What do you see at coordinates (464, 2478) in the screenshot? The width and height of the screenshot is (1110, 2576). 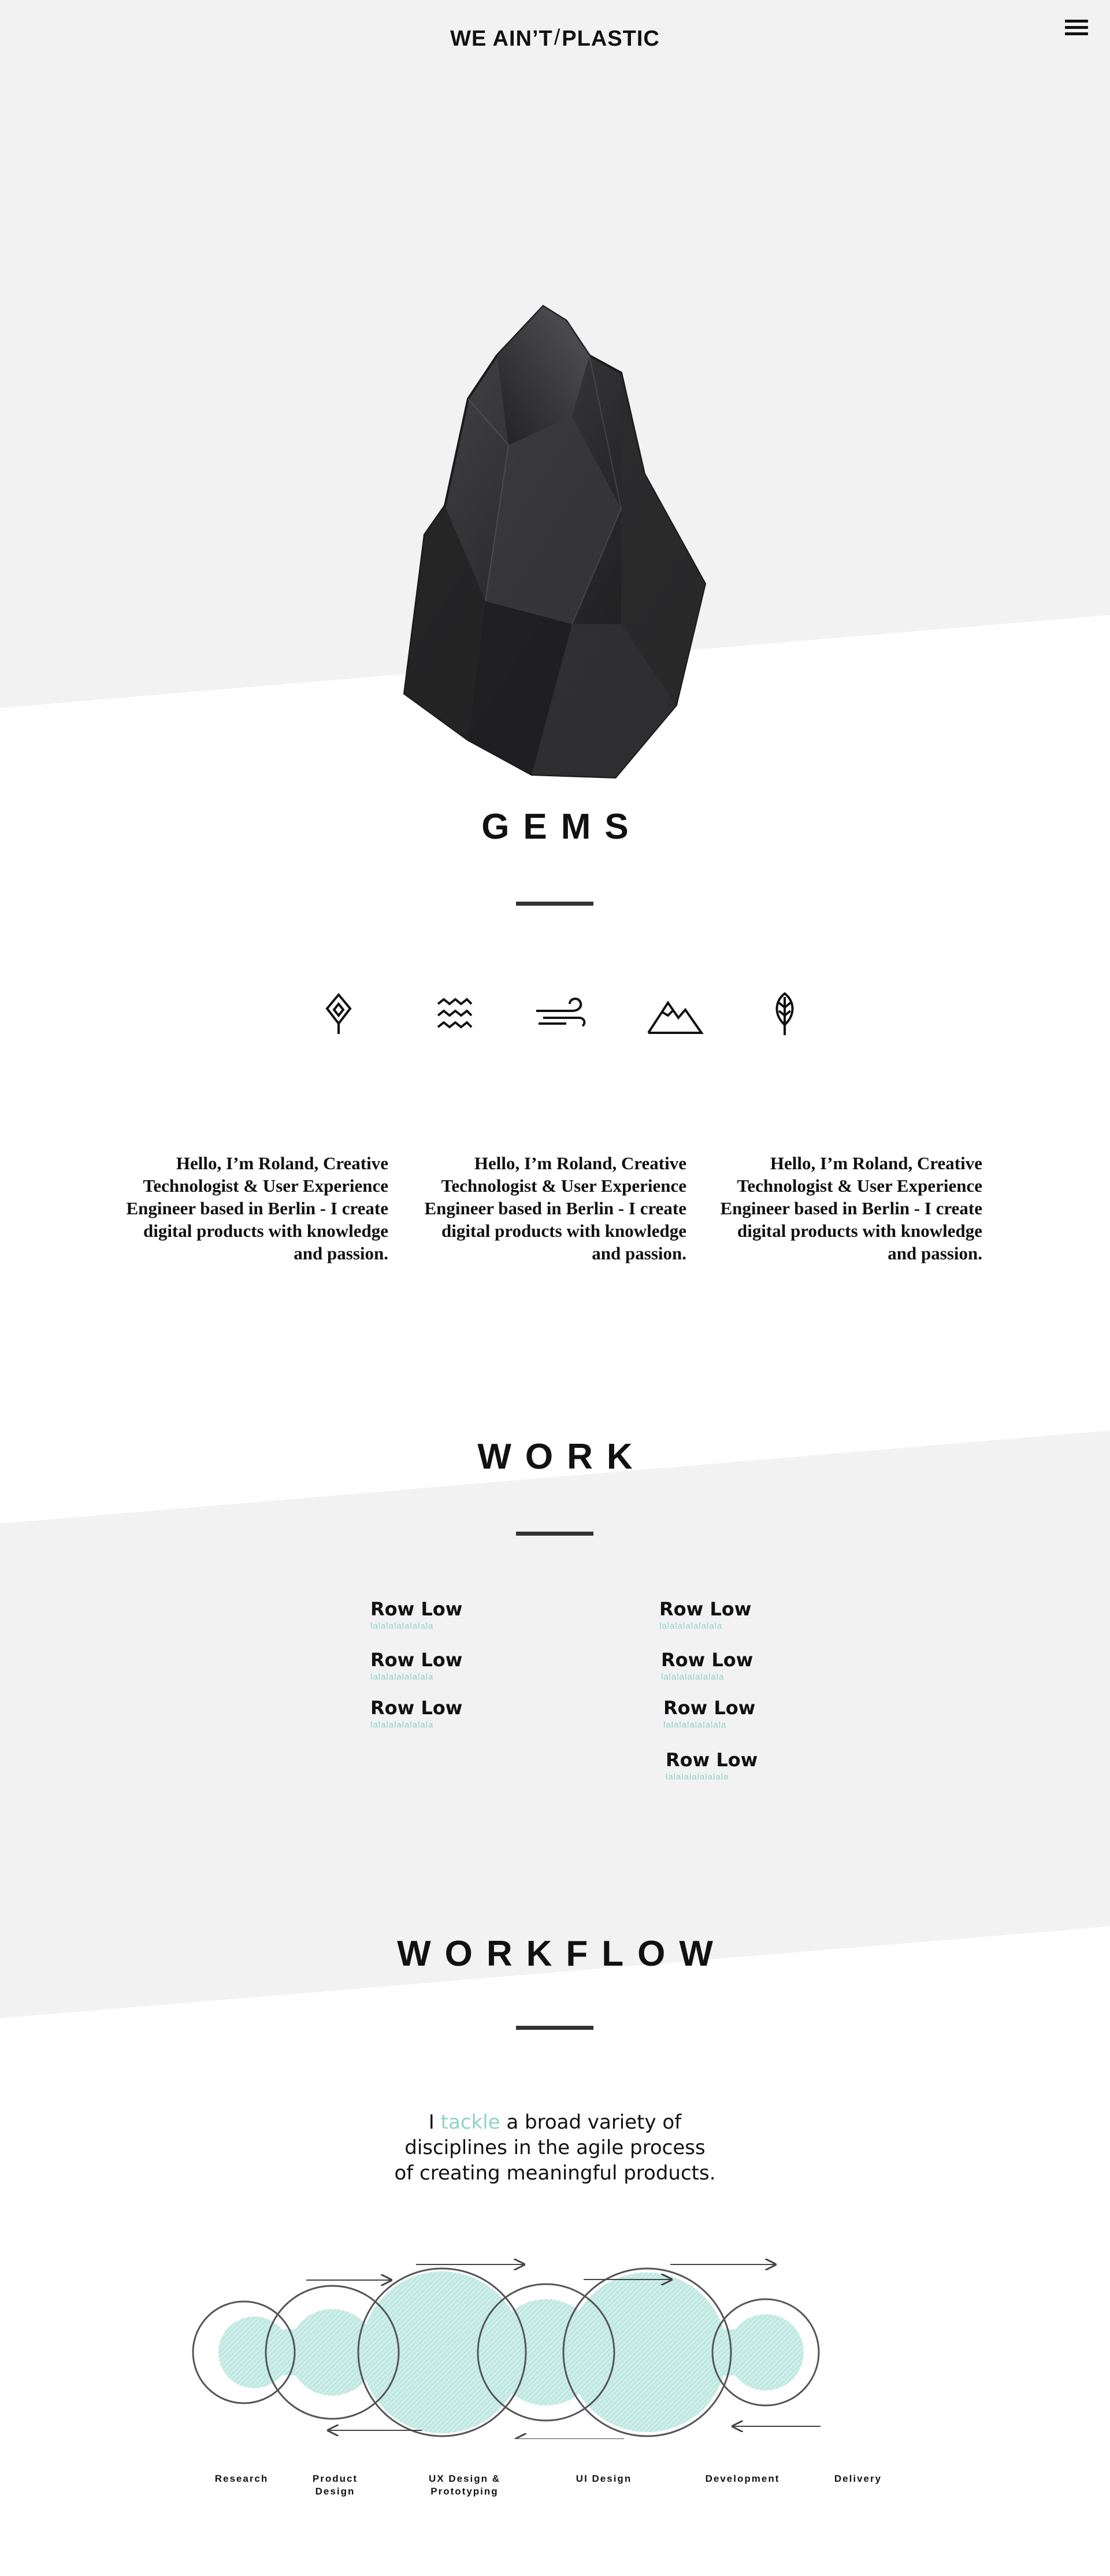 I see `stage-line-1: UX Design &` at bounding box center [464, 2478].